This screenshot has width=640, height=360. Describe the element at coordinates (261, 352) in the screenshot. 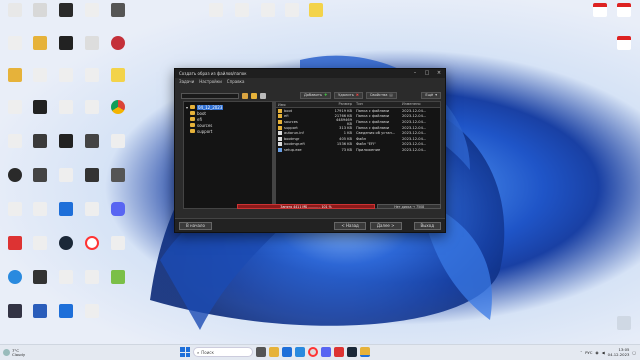

I see `task-view-icon` at that location.